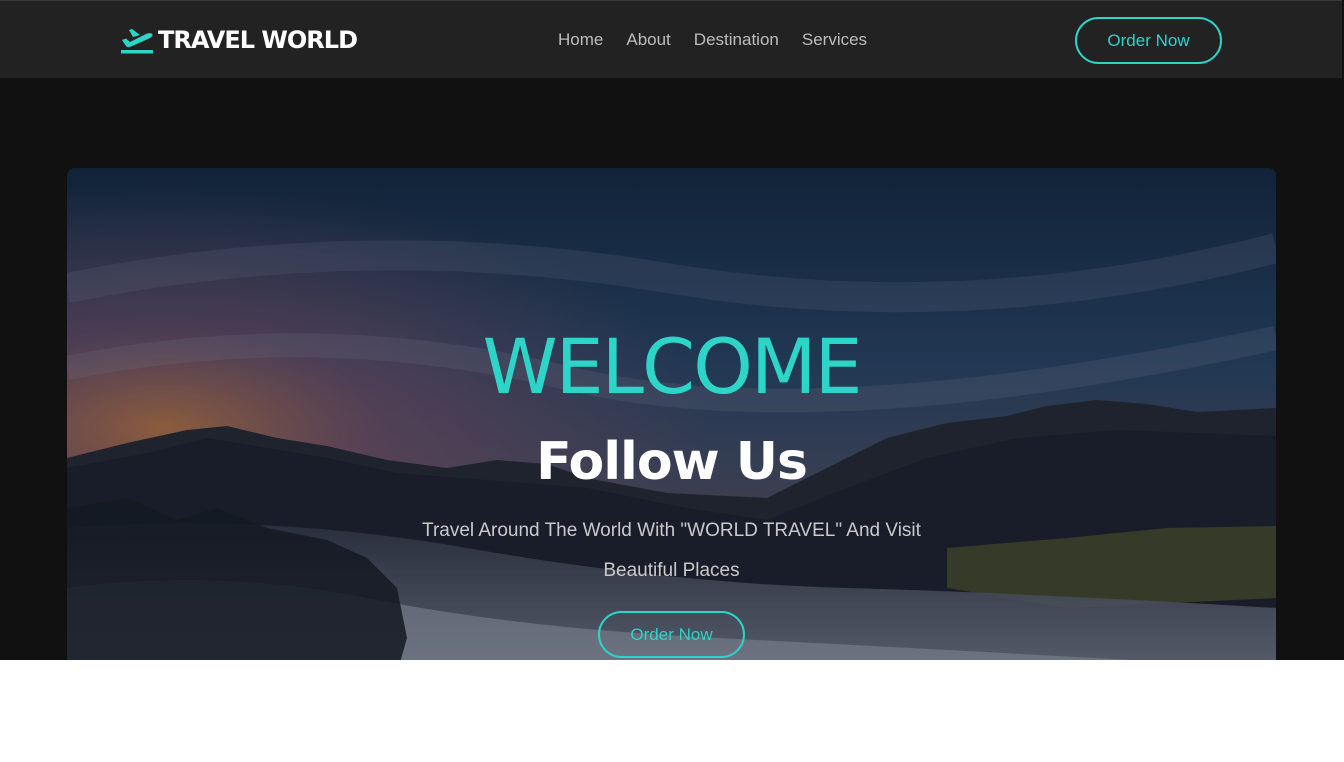 The height and width of the screenshot is (762, 1344). What do you see at coordinates (672, 462) in the screenshot?
I see `hero-subtitle: Follow Us` at bounding box center [672, 462].